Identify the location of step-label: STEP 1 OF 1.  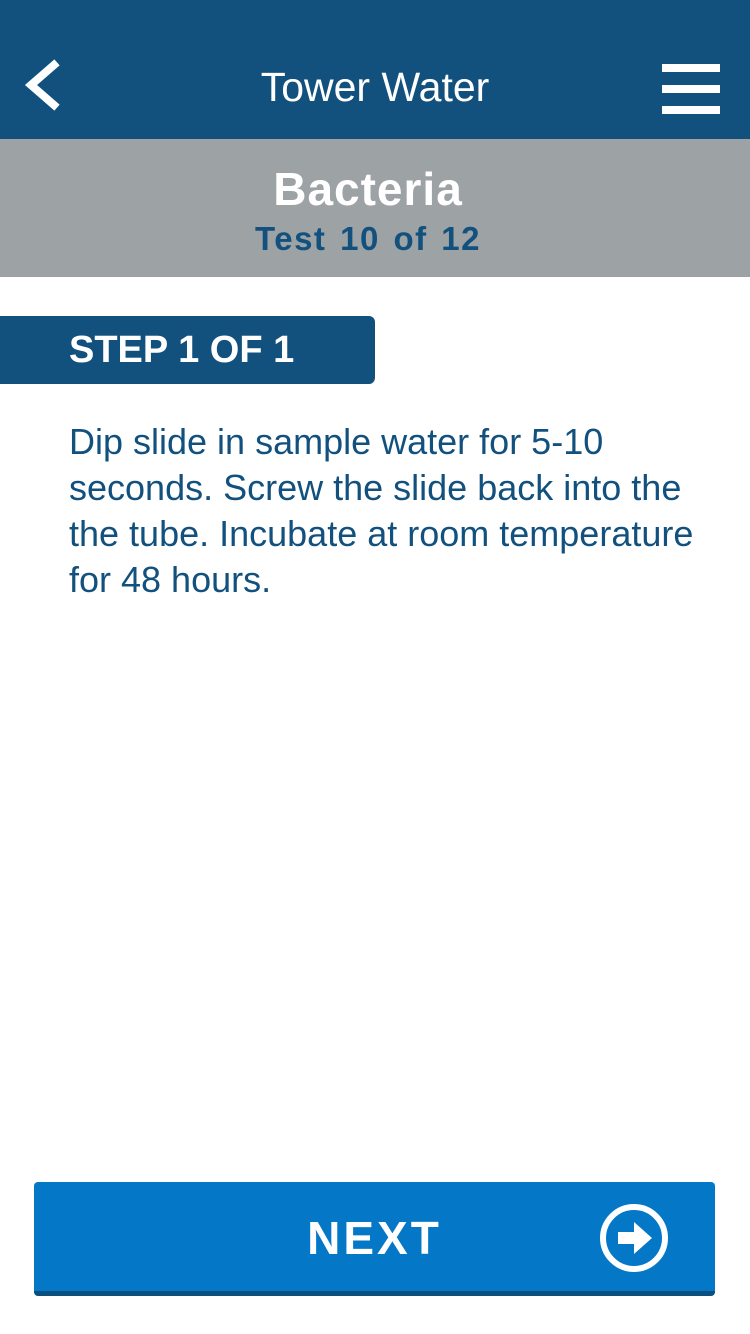
(182, 350).